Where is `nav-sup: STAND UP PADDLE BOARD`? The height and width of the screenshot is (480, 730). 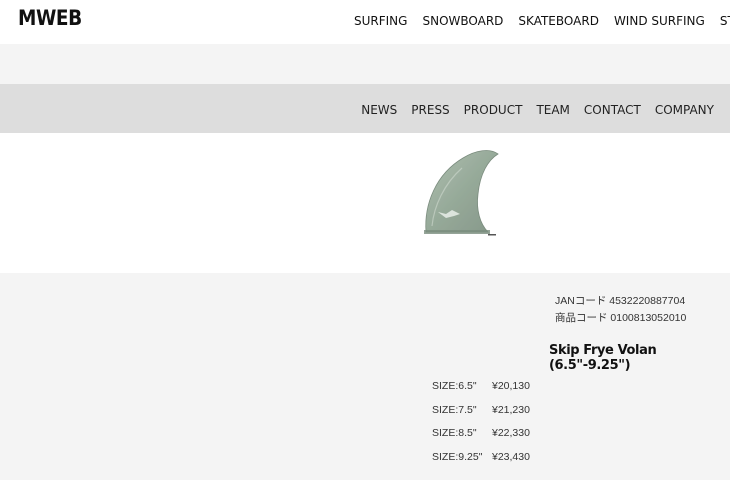 nav-sup: STAND UP PADDLE BOARD is located at coordinates (725, 21).